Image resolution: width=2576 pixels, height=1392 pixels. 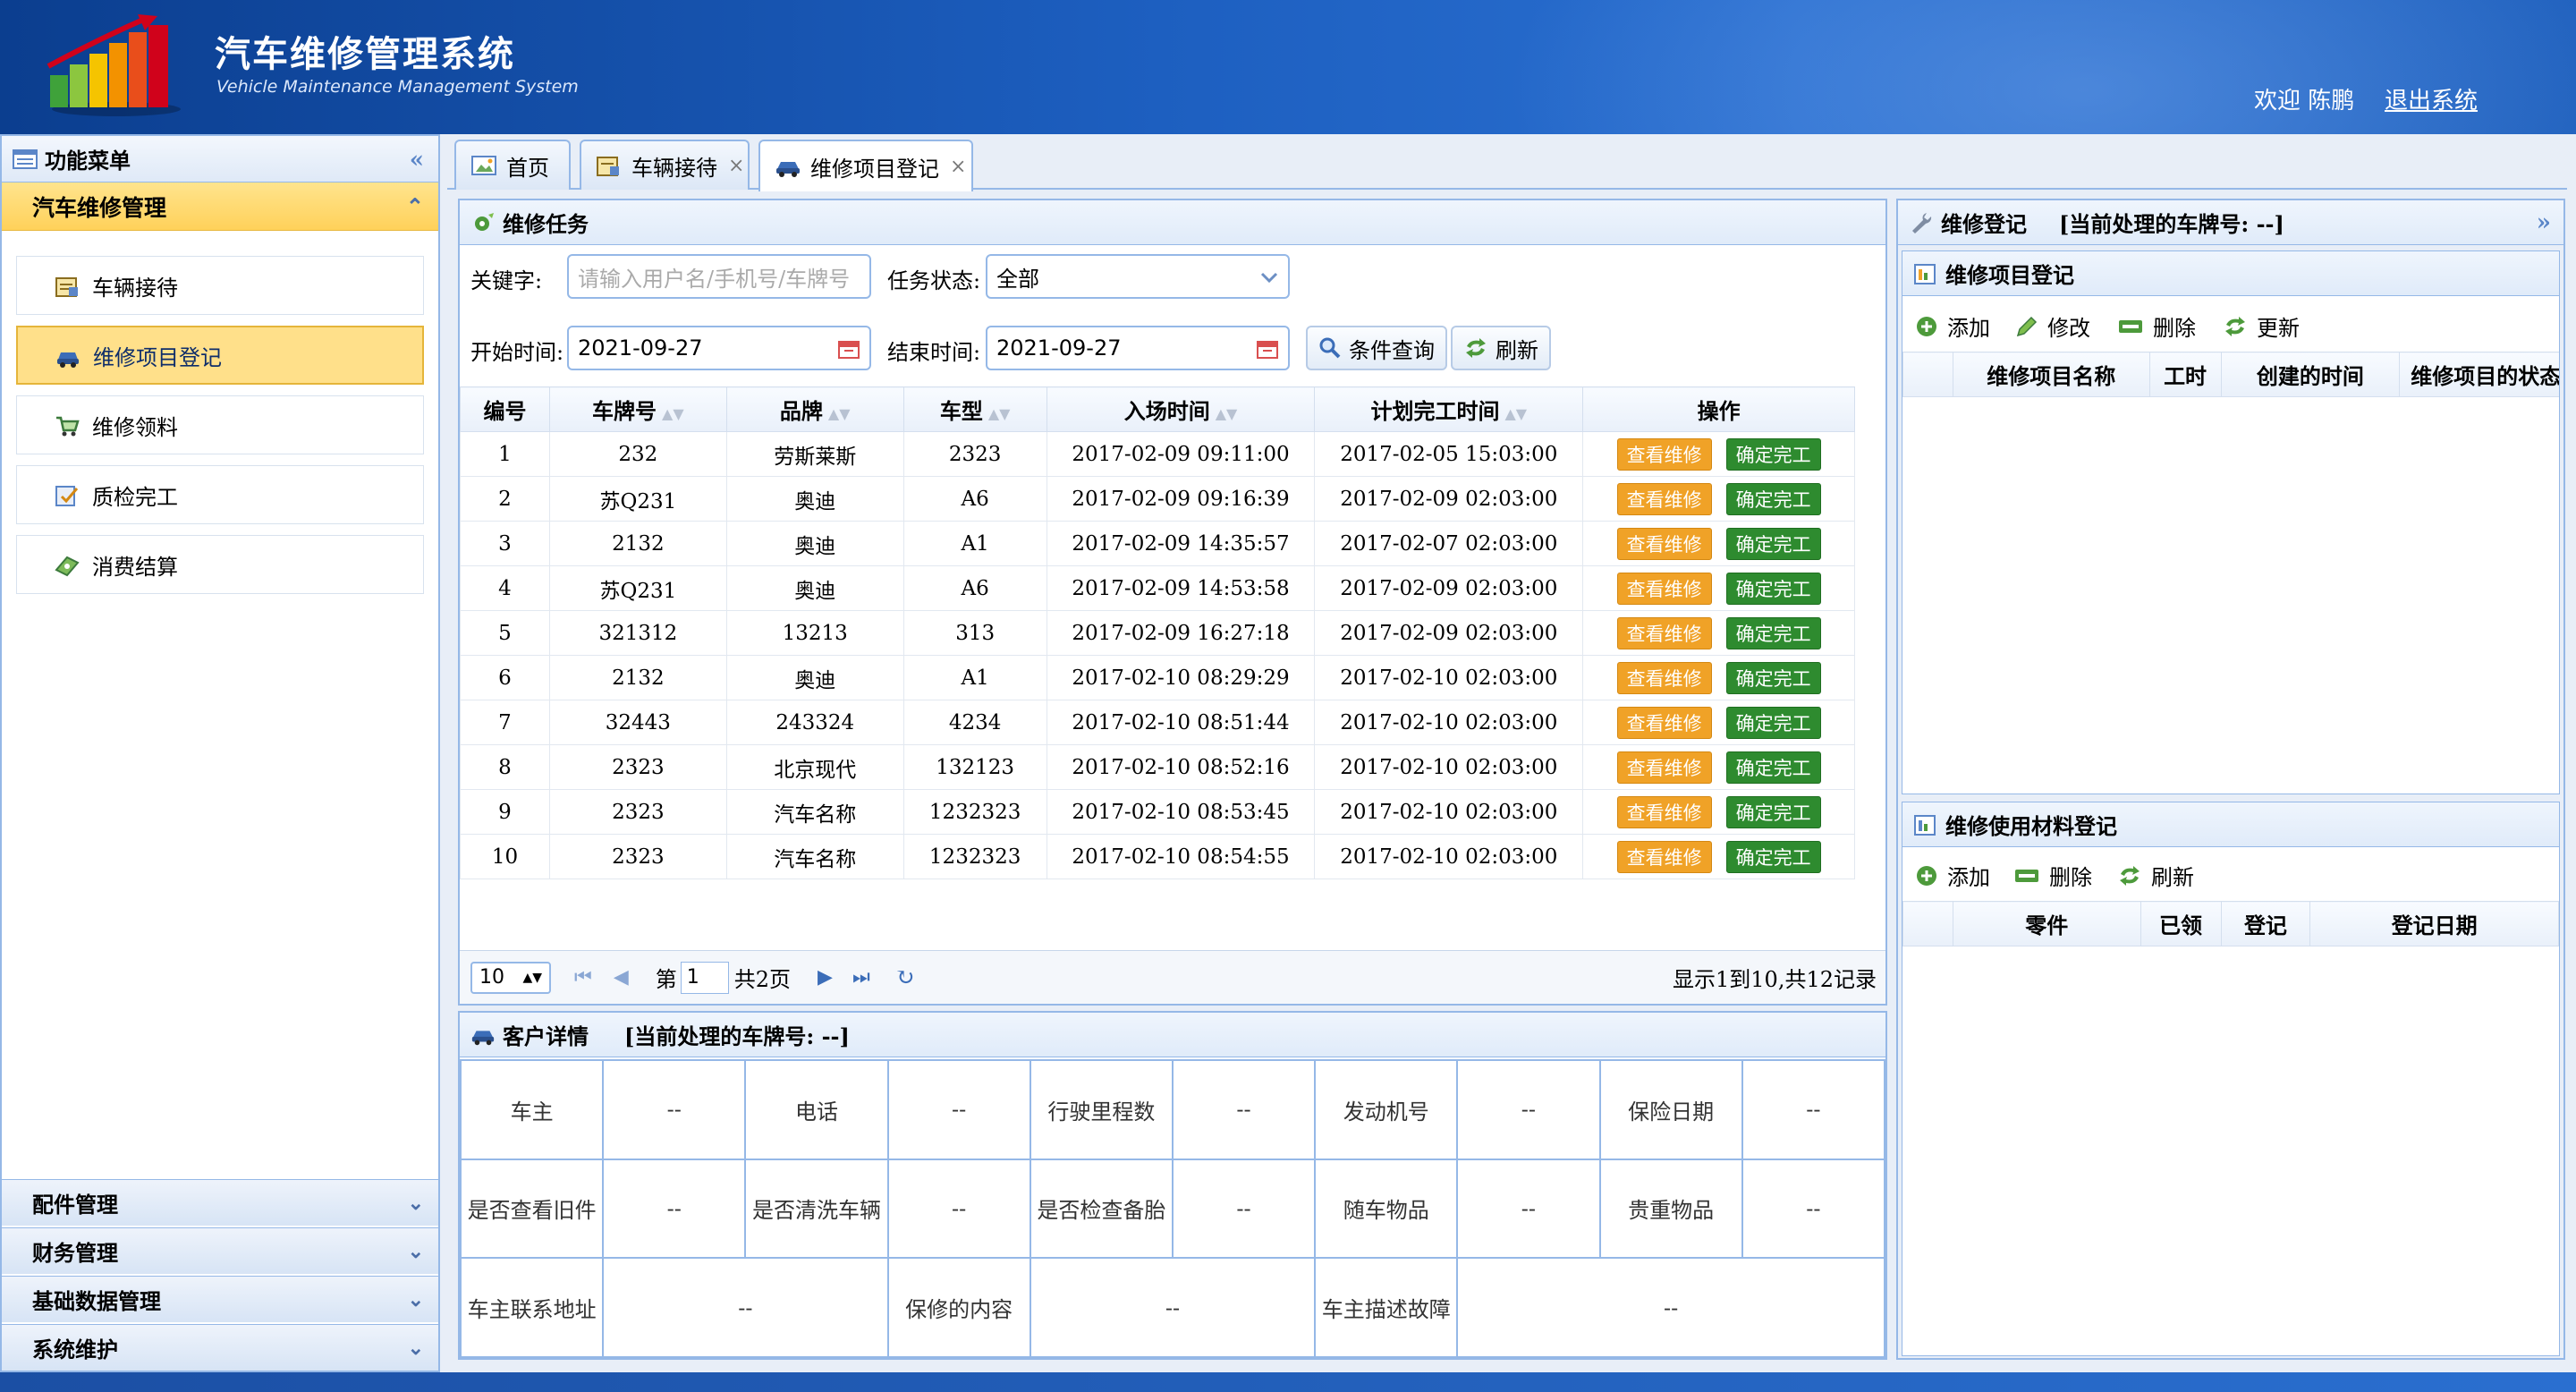 What do you see at coordinates (674, 168) in the screenshot?
I see `tab-label: 车辆接待` at bounding box center [674, 168].